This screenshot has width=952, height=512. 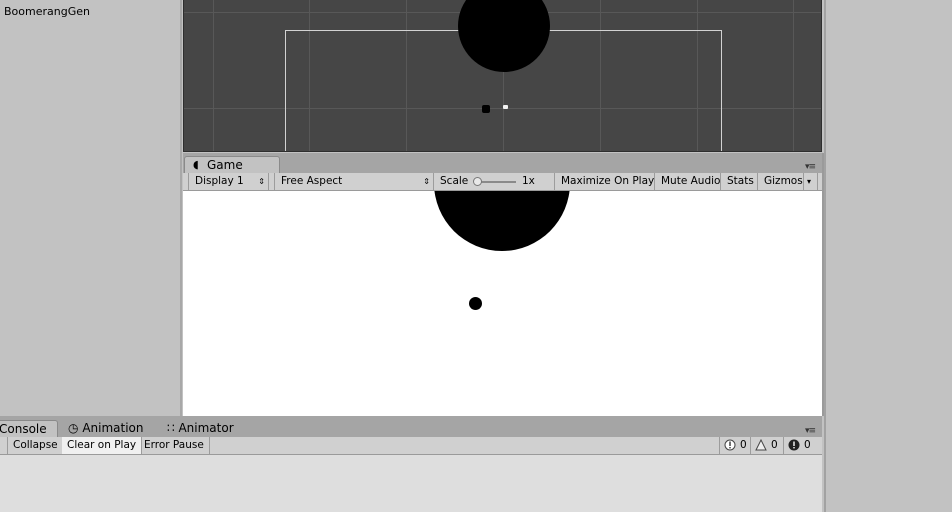 I want to click on scale-value: 1x, so click(x=528, y=181).